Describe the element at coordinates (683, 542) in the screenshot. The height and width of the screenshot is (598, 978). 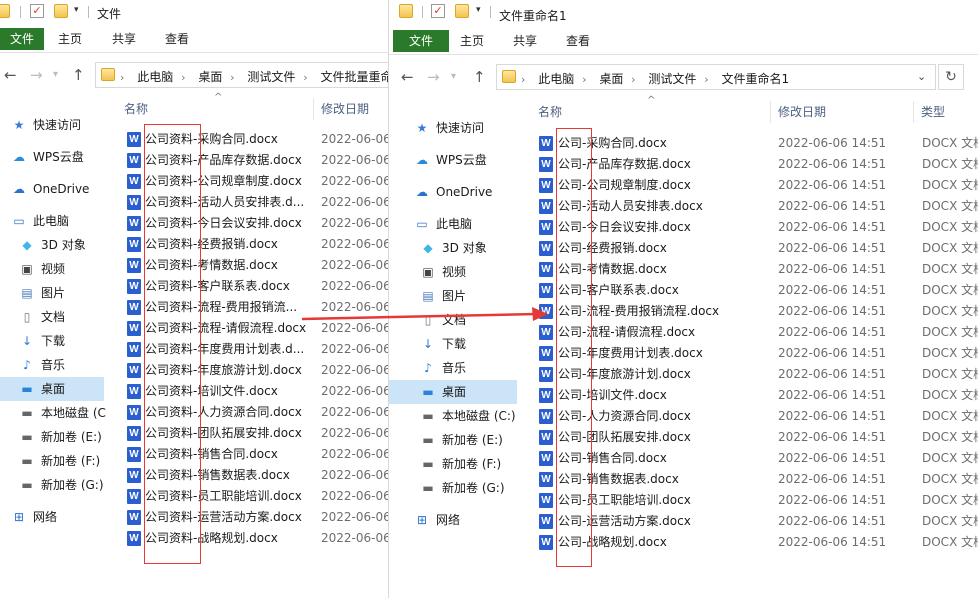
I see `file-row: W公司-战略规划.docx2022-06-06 14:51DOCX 文档` at that location.